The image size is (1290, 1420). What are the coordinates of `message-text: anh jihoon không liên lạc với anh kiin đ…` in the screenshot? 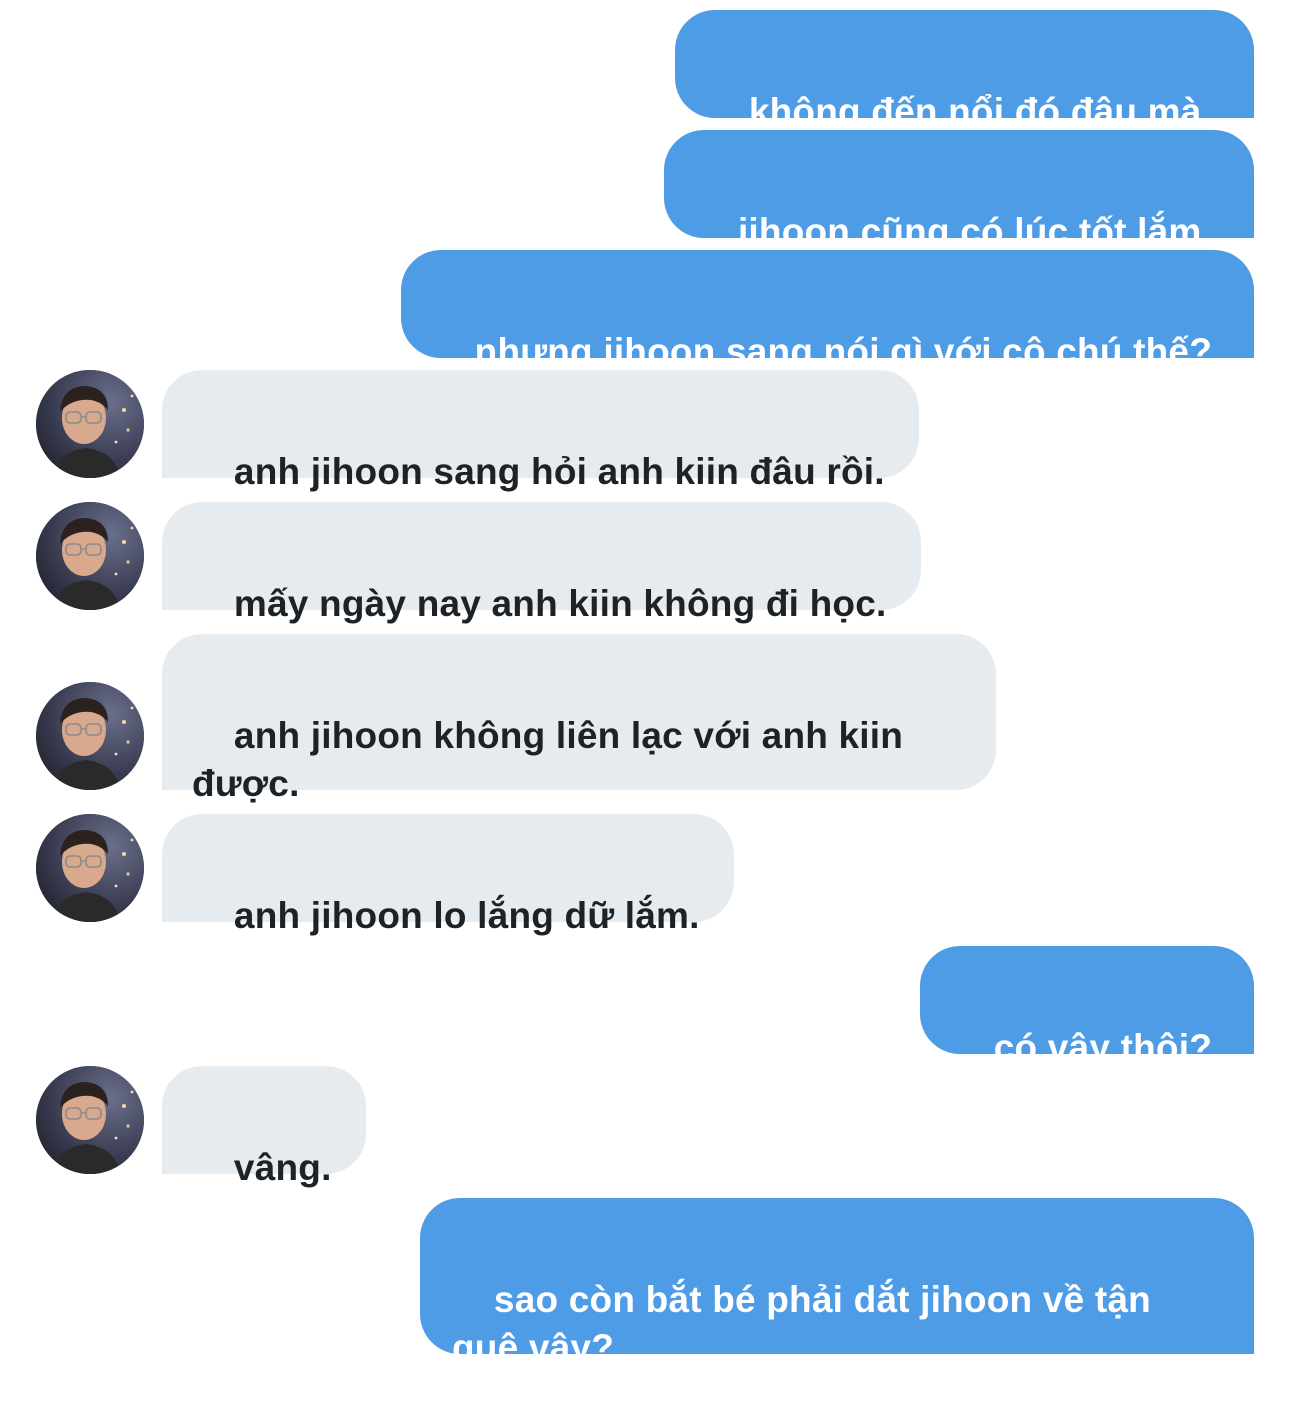 It's located at (548, 759).